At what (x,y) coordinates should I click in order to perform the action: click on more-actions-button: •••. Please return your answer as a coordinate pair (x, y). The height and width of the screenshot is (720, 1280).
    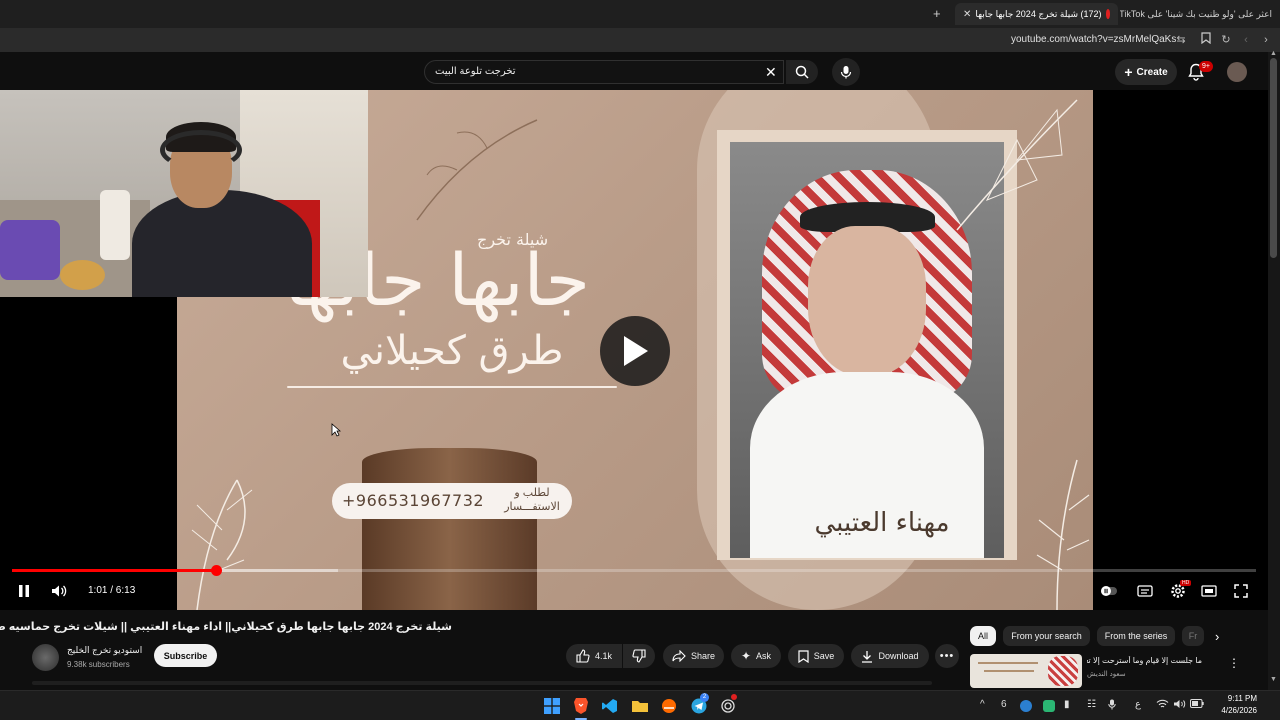
    Looking at the image, I should click on (947, 656).